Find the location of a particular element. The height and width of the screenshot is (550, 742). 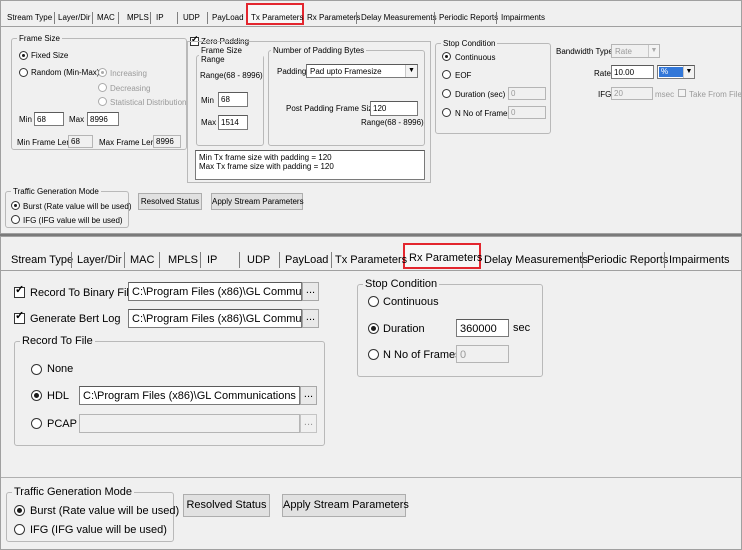

top-tab-ip: IP is located at coordinates (160, 17).